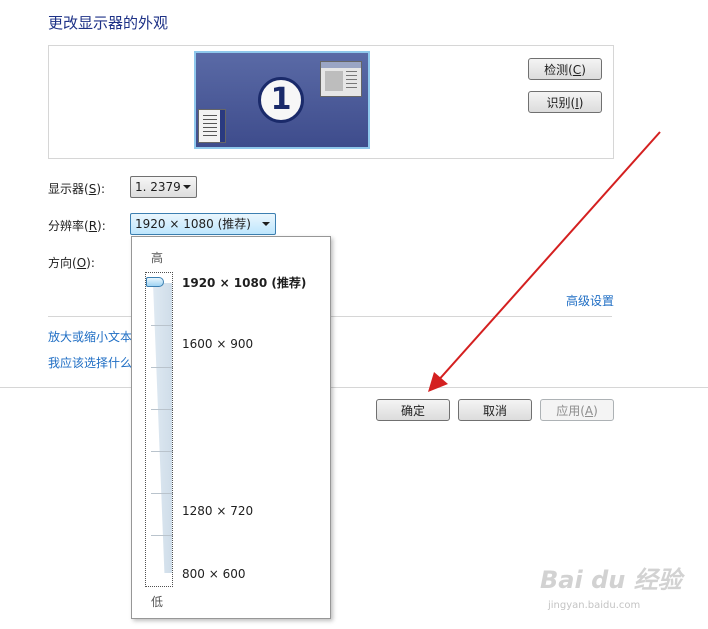 Image resolution: width=708 pixels, height=629 pixels. I want to click on annotation-arrow-icon, so click(544, 261).